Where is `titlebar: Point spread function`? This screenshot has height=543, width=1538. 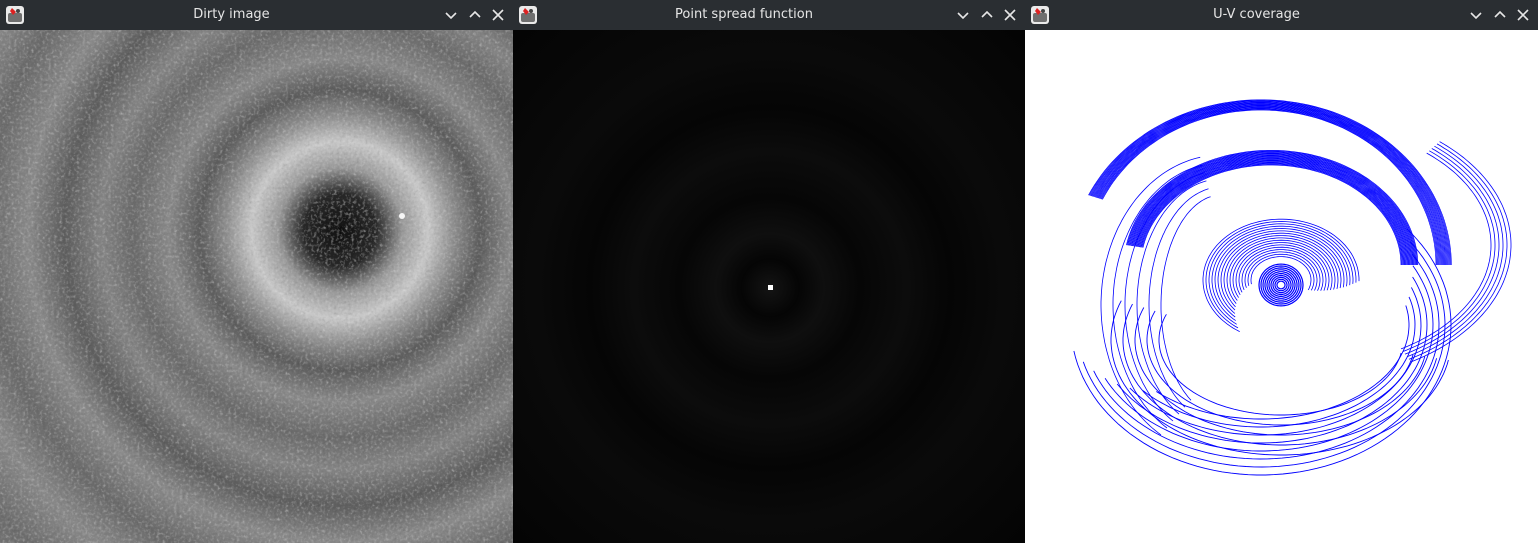
titlebar: Point spread function is located at coordinates (769, 15).